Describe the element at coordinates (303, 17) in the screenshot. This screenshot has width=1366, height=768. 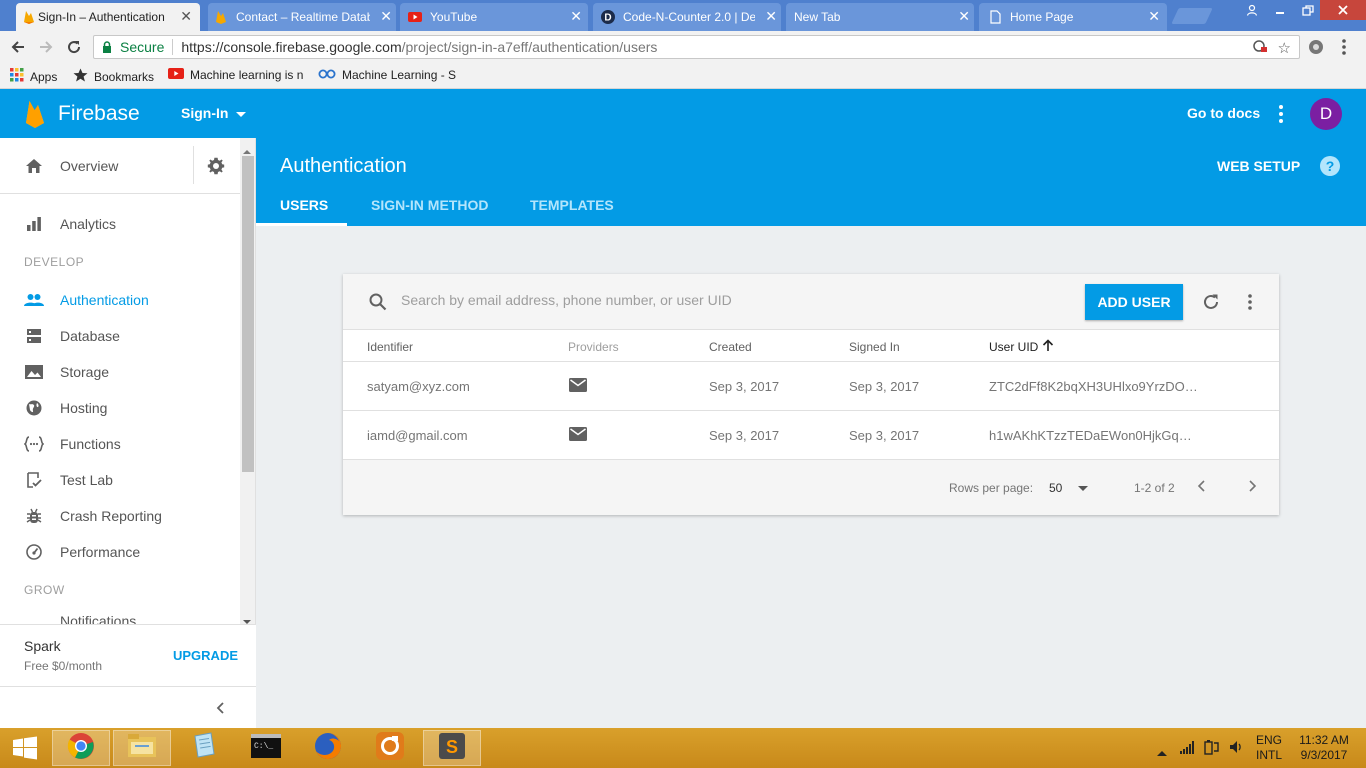
I see `browser-tab-contact: Contact – Realtime Datab ✕` at that location.